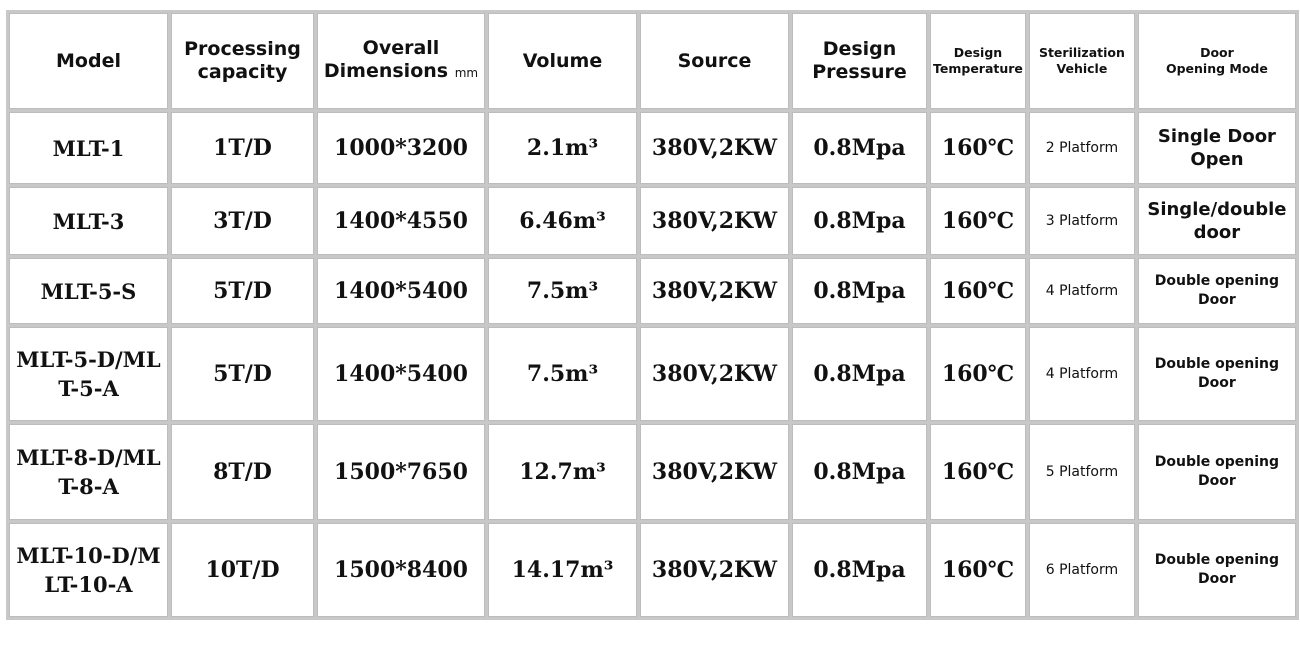 The width and height of the screenshot is (1300, 646). What do you see at coordinates (562, 570) in the screenshot?
I see `volume-cell: 14.17m³` at bounding box center [562, 570].